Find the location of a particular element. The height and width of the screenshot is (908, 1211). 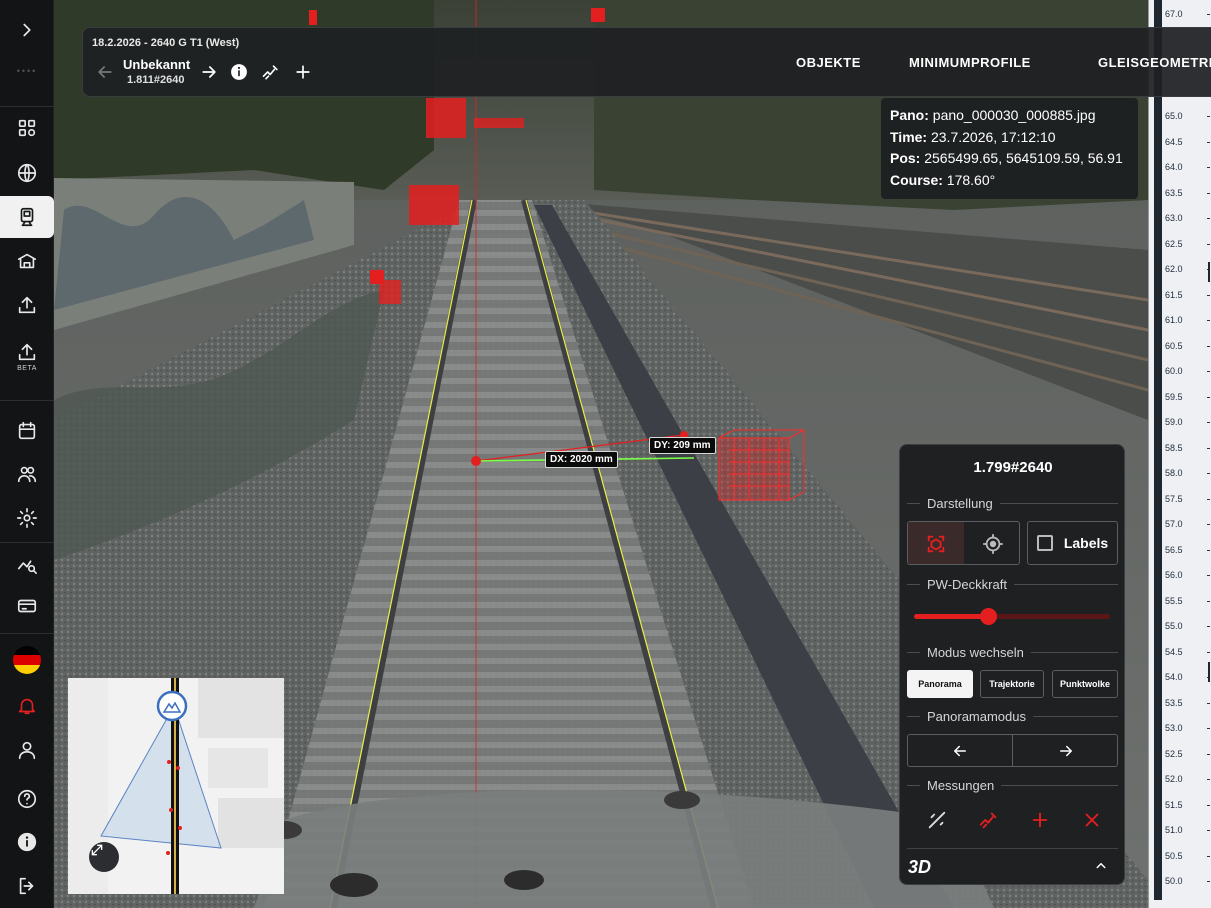

scale-axis is located at coordinates (1158, 450).